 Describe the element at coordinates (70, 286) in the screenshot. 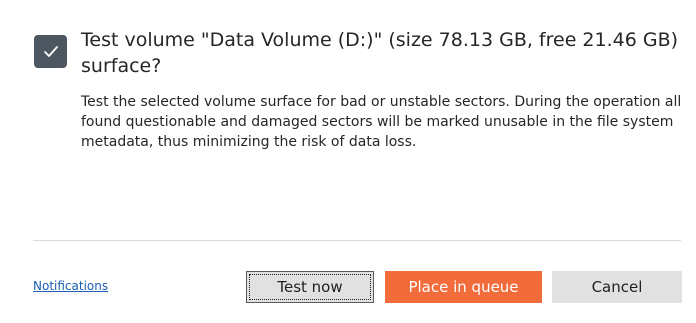

I see `notifications-link: Notifications` at that location.